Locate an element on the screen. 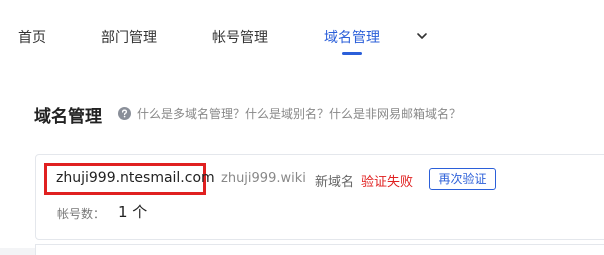 Image resolution: width=604 pixels, height=255 pixels. domain-type-label: 新域名 is located at coordinates (335, 182).